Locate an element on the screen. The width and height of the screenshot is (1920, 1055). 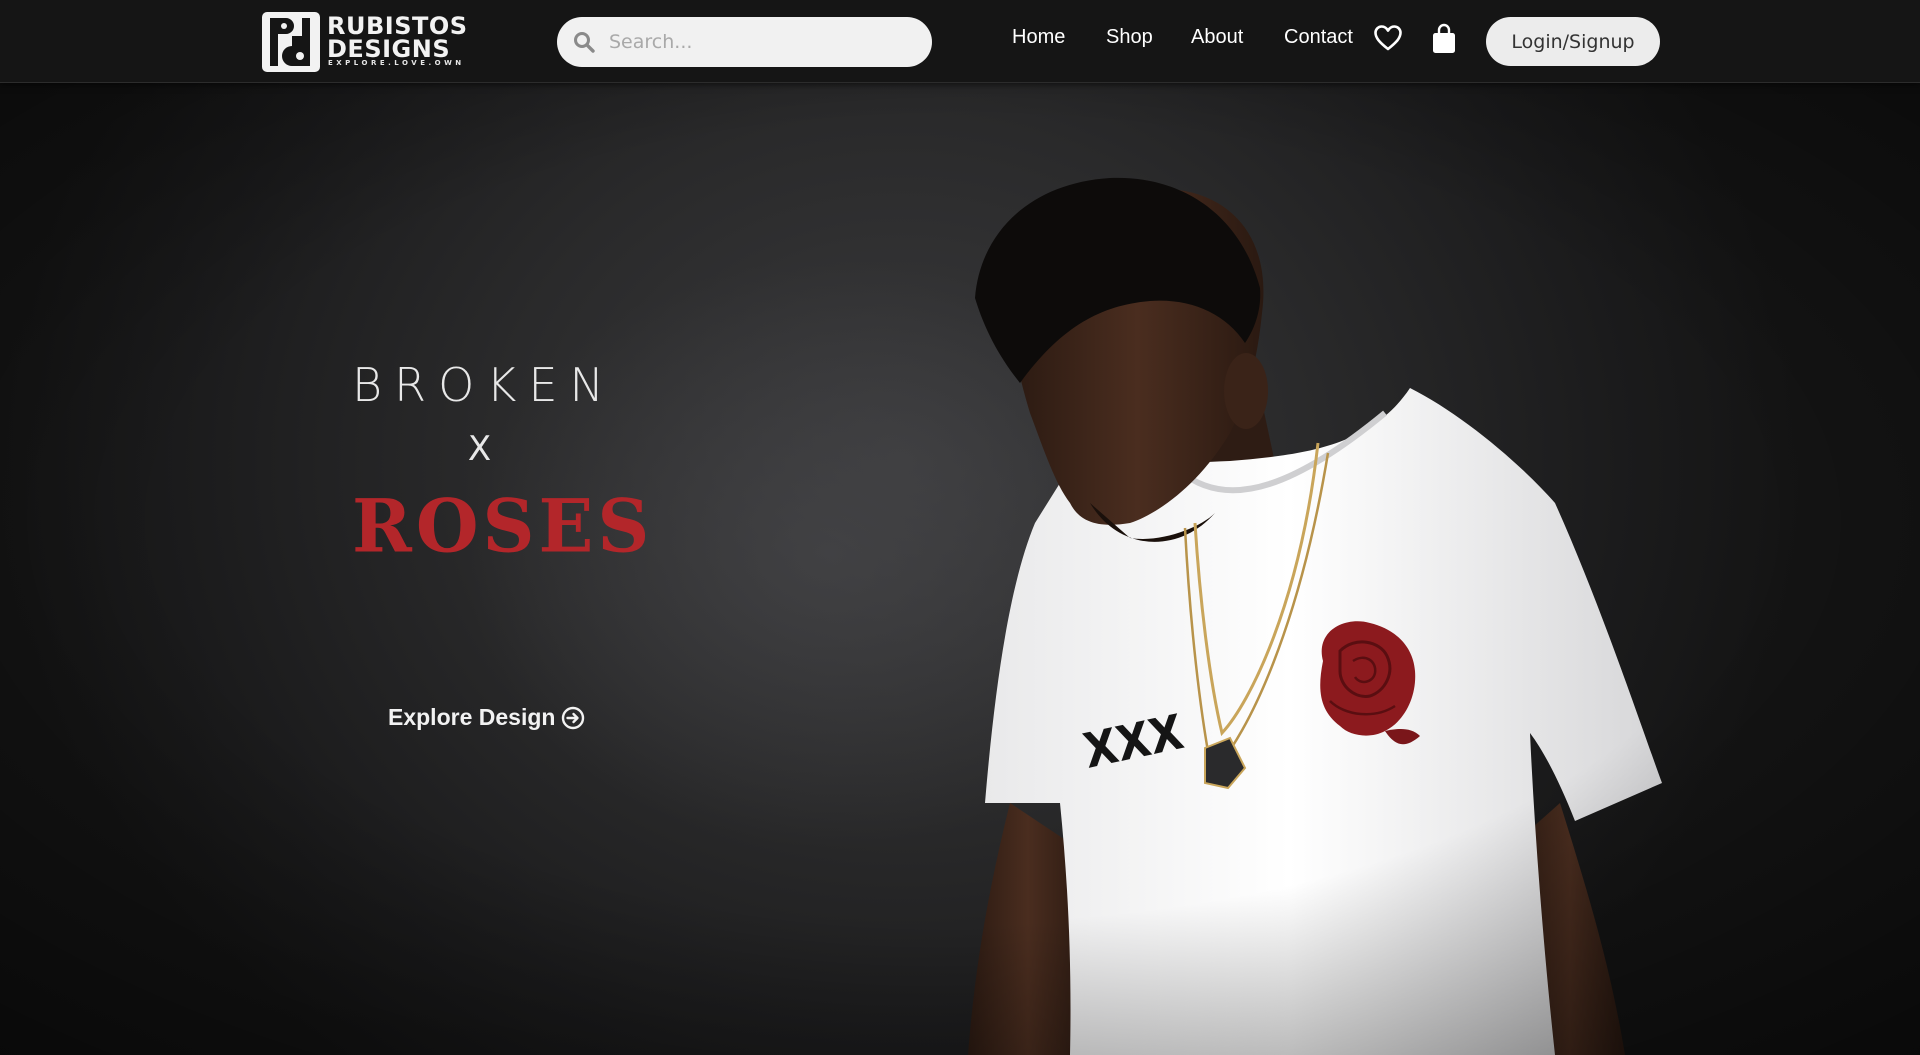
search-icon is located at coordinates (584, 42).